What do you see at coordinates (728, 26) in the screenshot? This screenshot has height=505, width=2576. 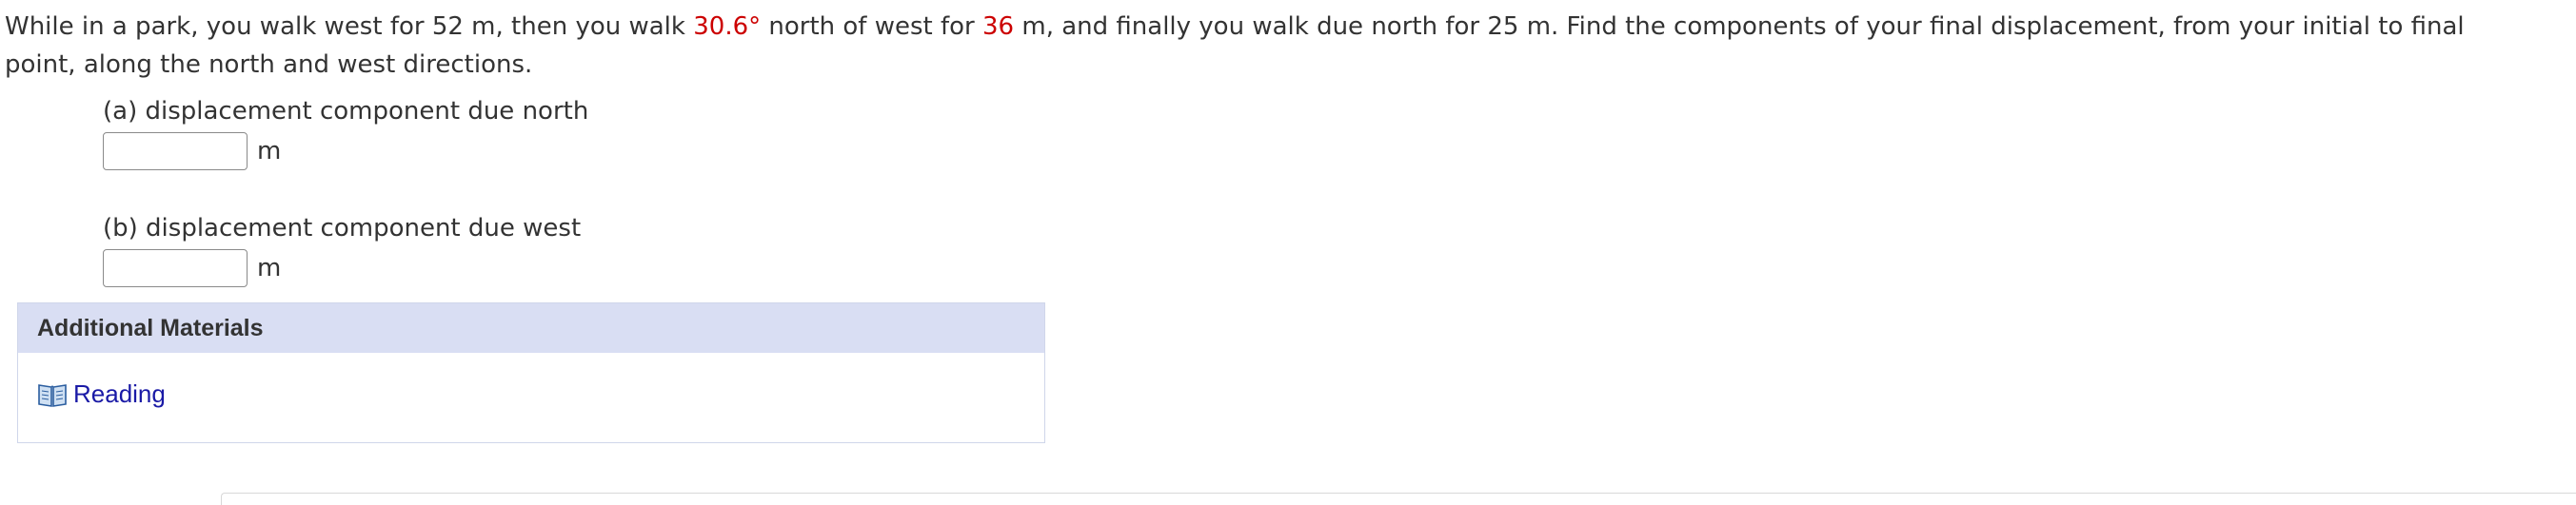 I see `angle-value: 30.6°` at bounding box center [728, 26].